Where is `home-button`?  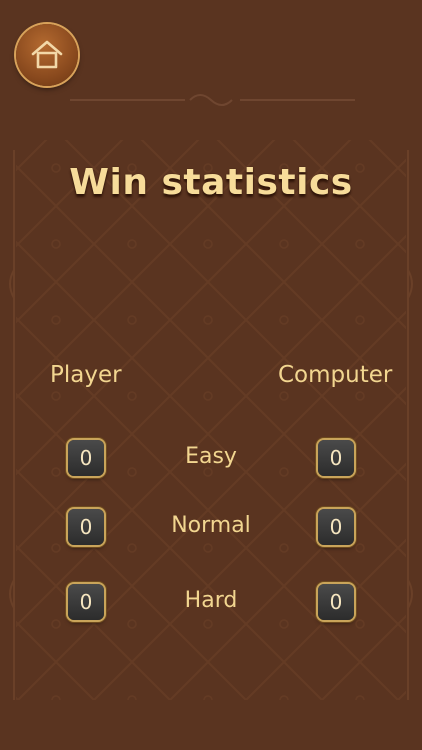 home-button is located at coordinates (47, 55).